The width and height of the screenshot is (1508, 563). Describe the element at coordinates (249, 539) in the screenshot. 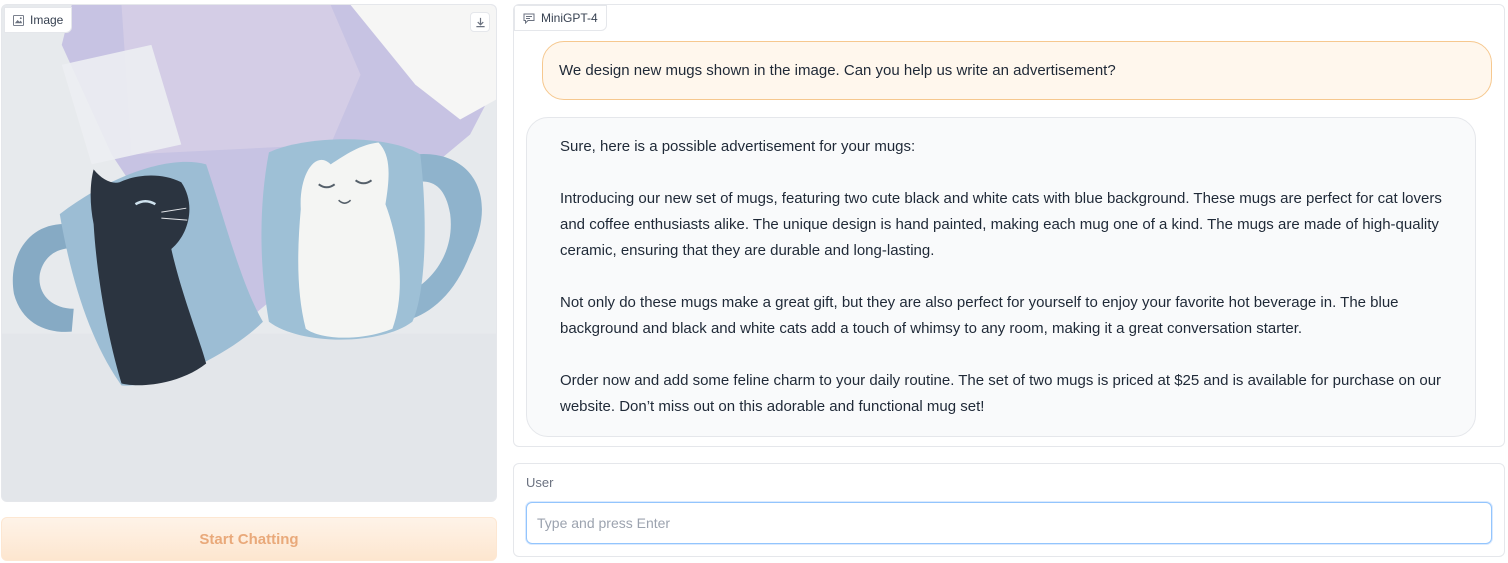

I see `start-chatting-button: Start Chatting` at that location.